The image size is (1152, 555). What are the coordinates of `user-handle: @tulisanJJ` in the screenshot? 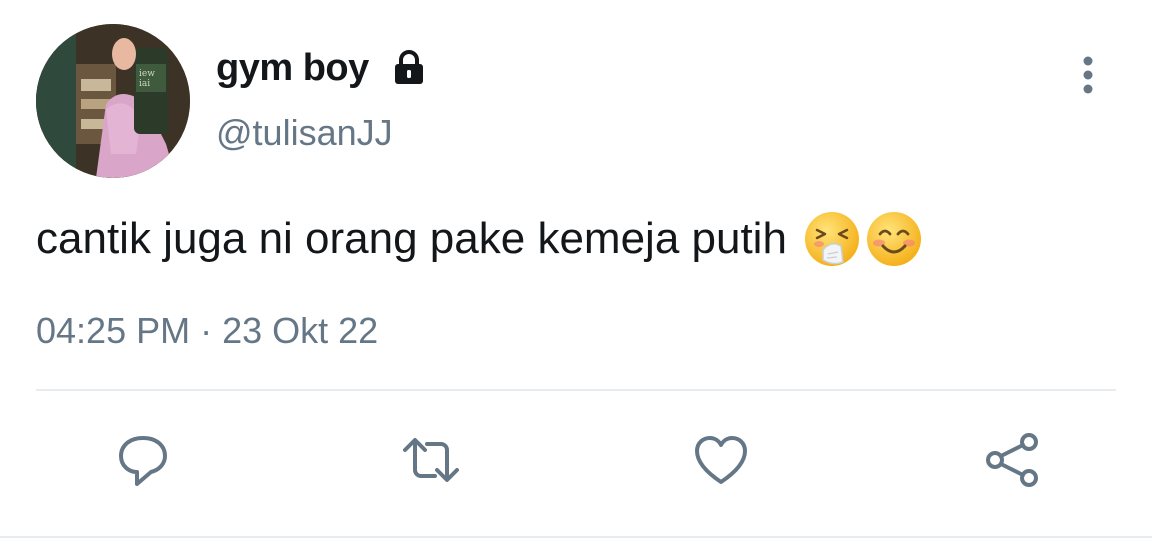 It's located at (304, 133).